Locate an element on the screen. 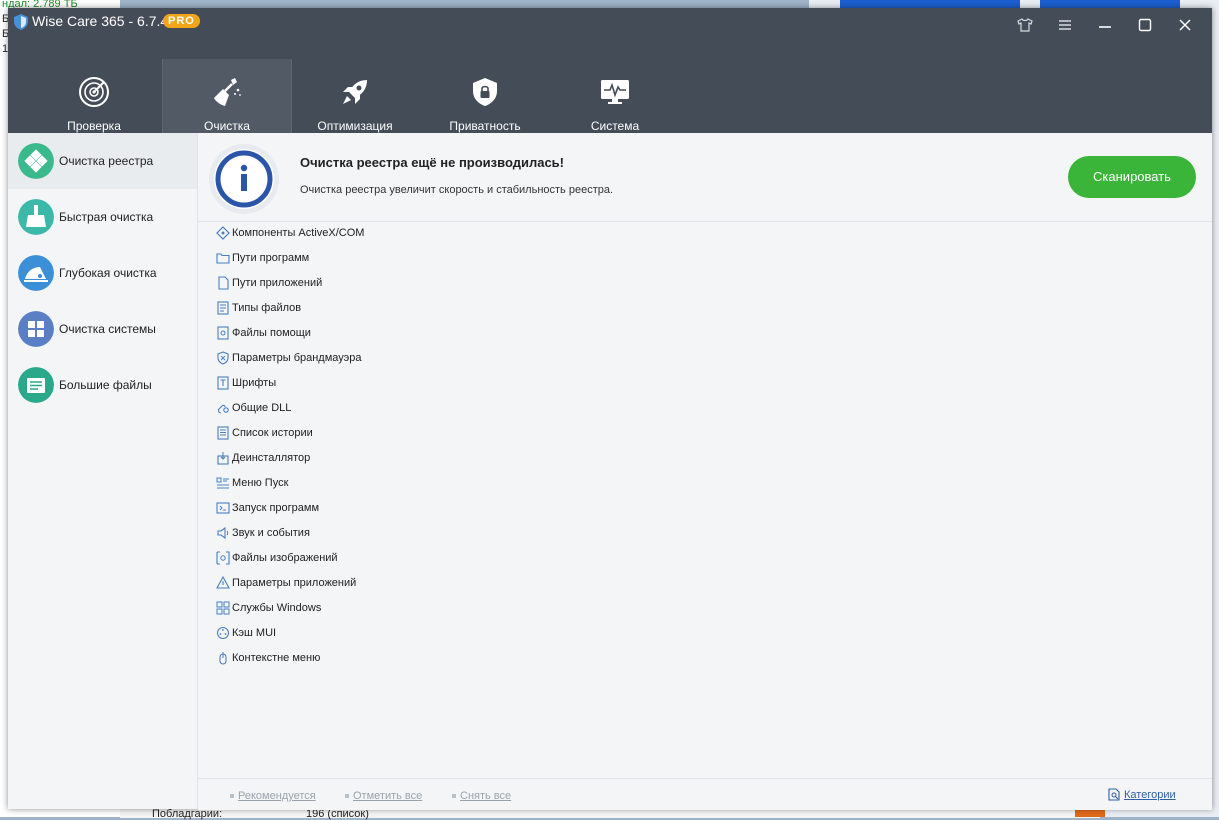  maximize-icon is located at coordinates (1145, 25).